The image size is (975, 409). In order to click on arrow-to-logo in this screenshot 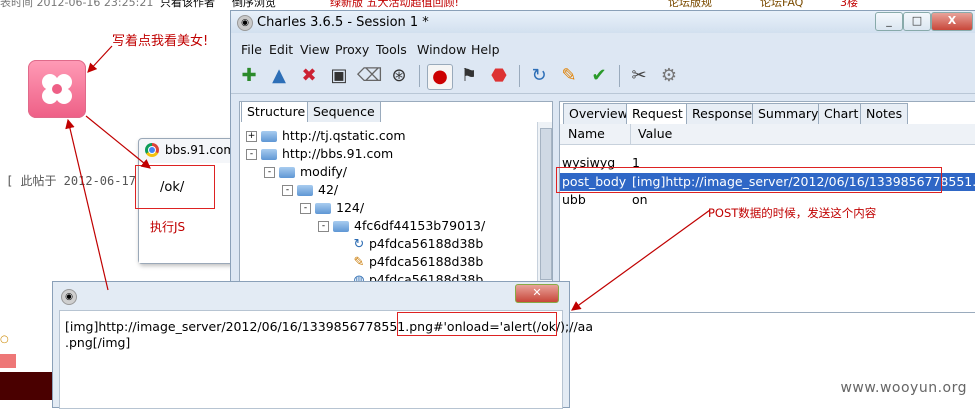, I will do `click(100, 59)`.